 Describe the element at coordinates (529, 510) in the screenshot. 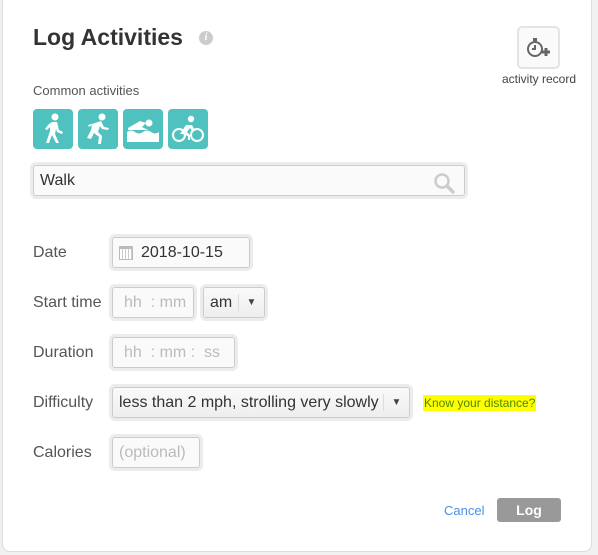

I see `log-button: Log` at that location.